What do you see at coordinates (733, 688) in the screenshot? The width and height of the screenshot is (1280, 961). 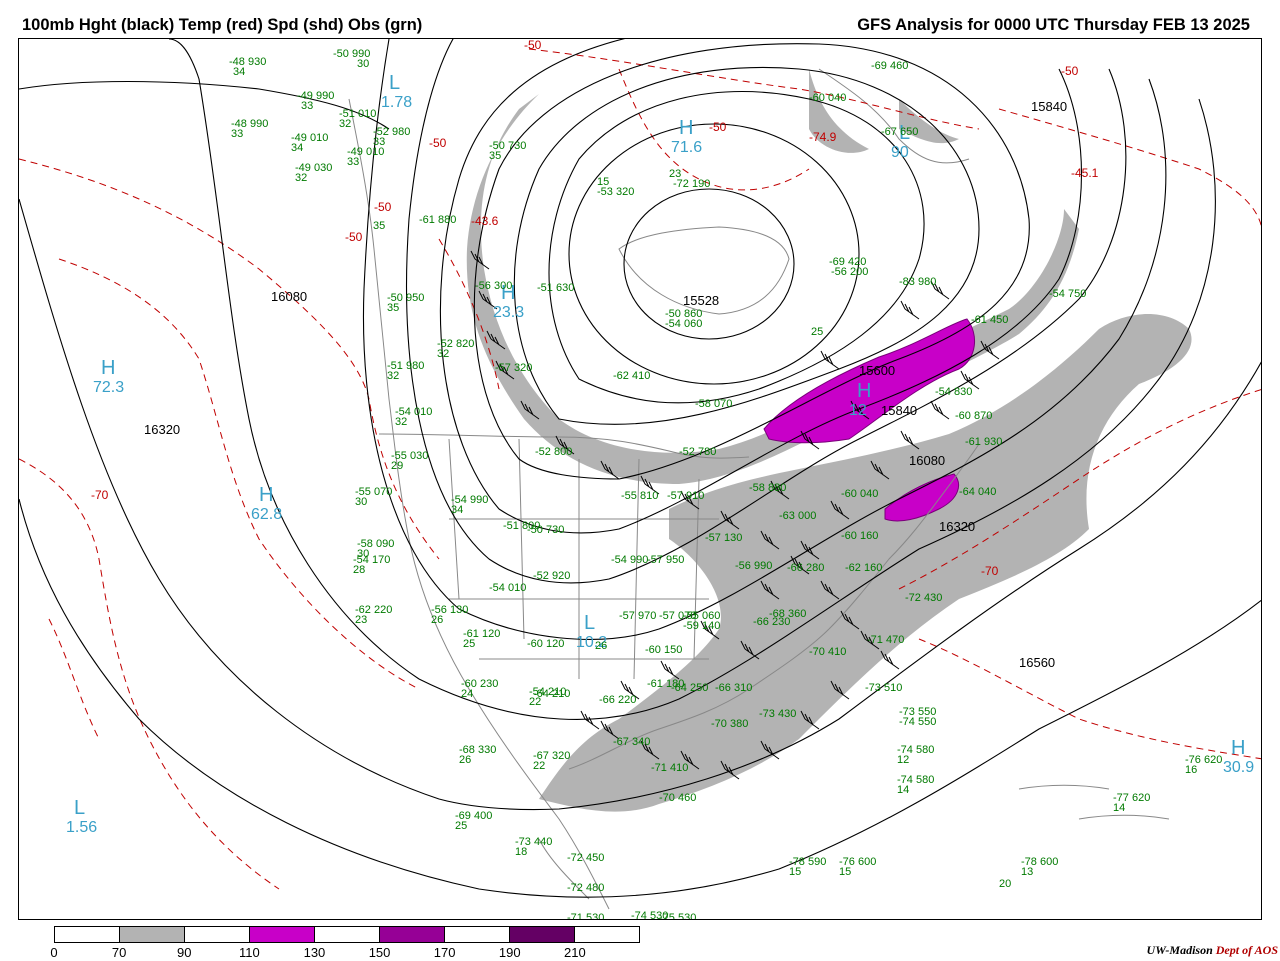 I see `obs-label: -66 310` at bounding box center [733, 688].